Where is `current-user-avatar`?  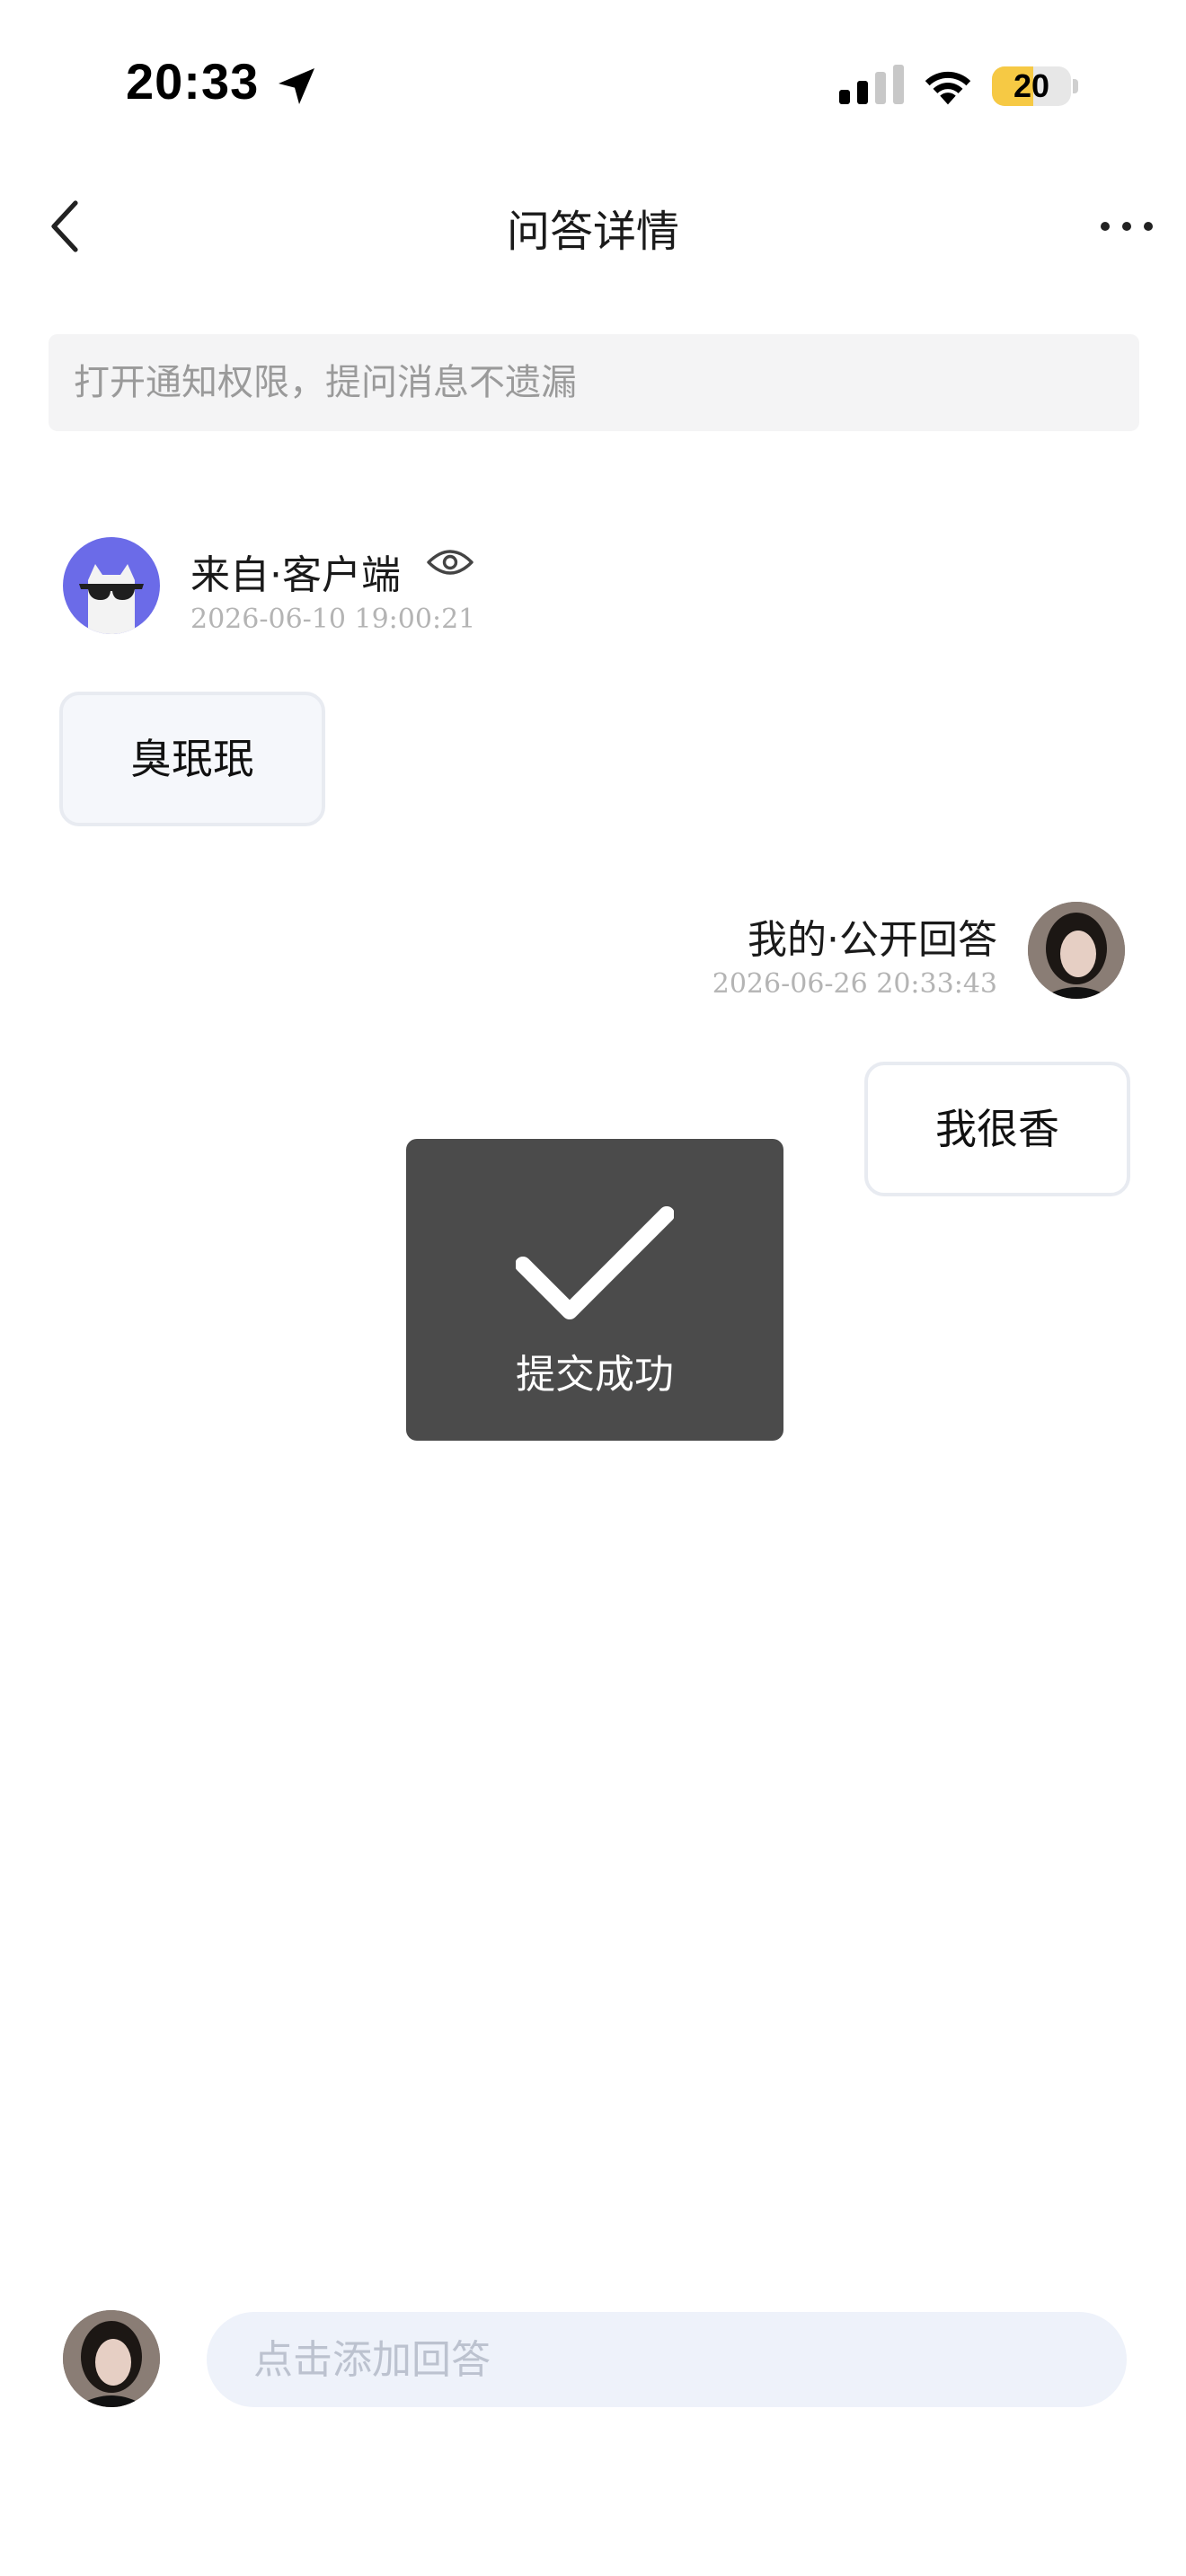 current-user-avatar is located at coordinates (111, 2358).